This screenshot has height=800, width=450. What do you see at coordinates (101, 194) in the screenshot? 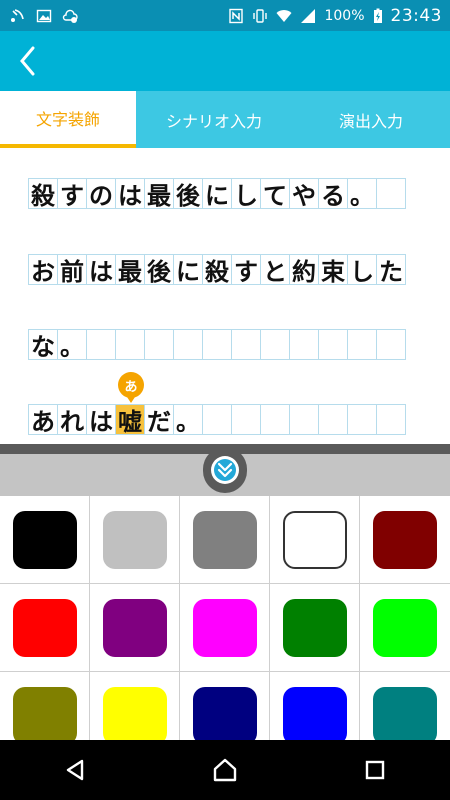
I see `text-cell: の` at bounding box center [101, 194].